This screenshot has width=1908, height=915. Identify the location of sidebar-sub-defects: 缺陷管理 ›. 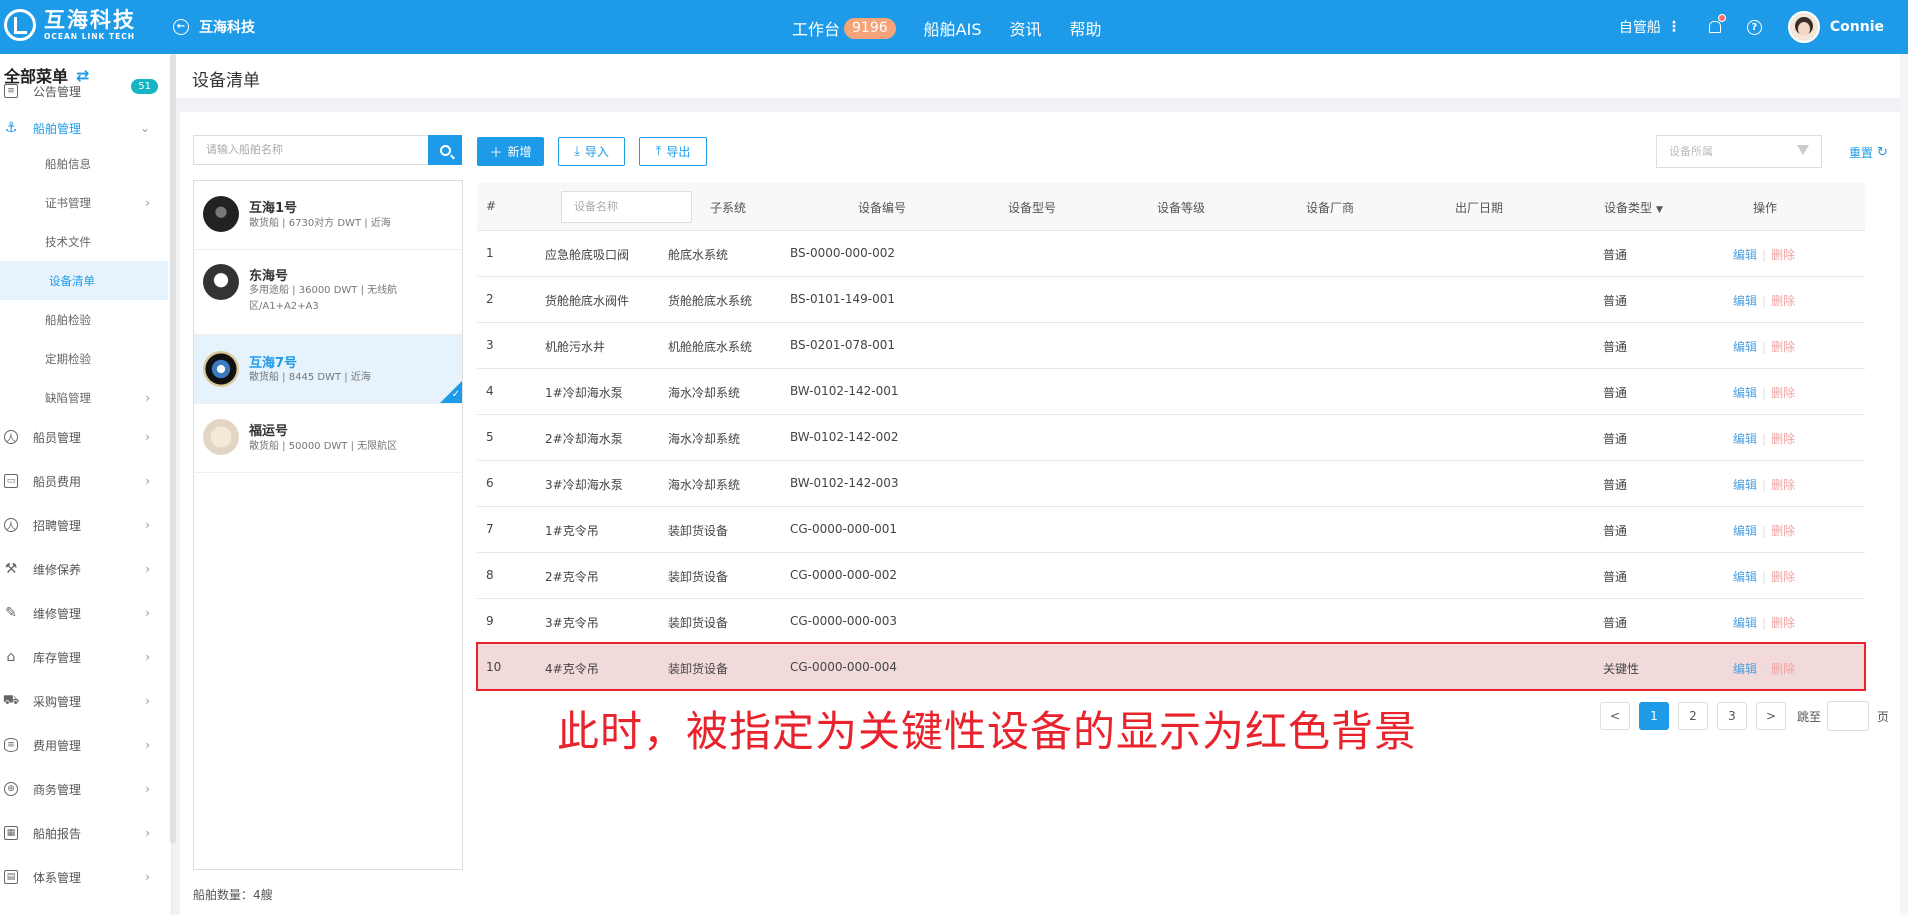
(84, 397).